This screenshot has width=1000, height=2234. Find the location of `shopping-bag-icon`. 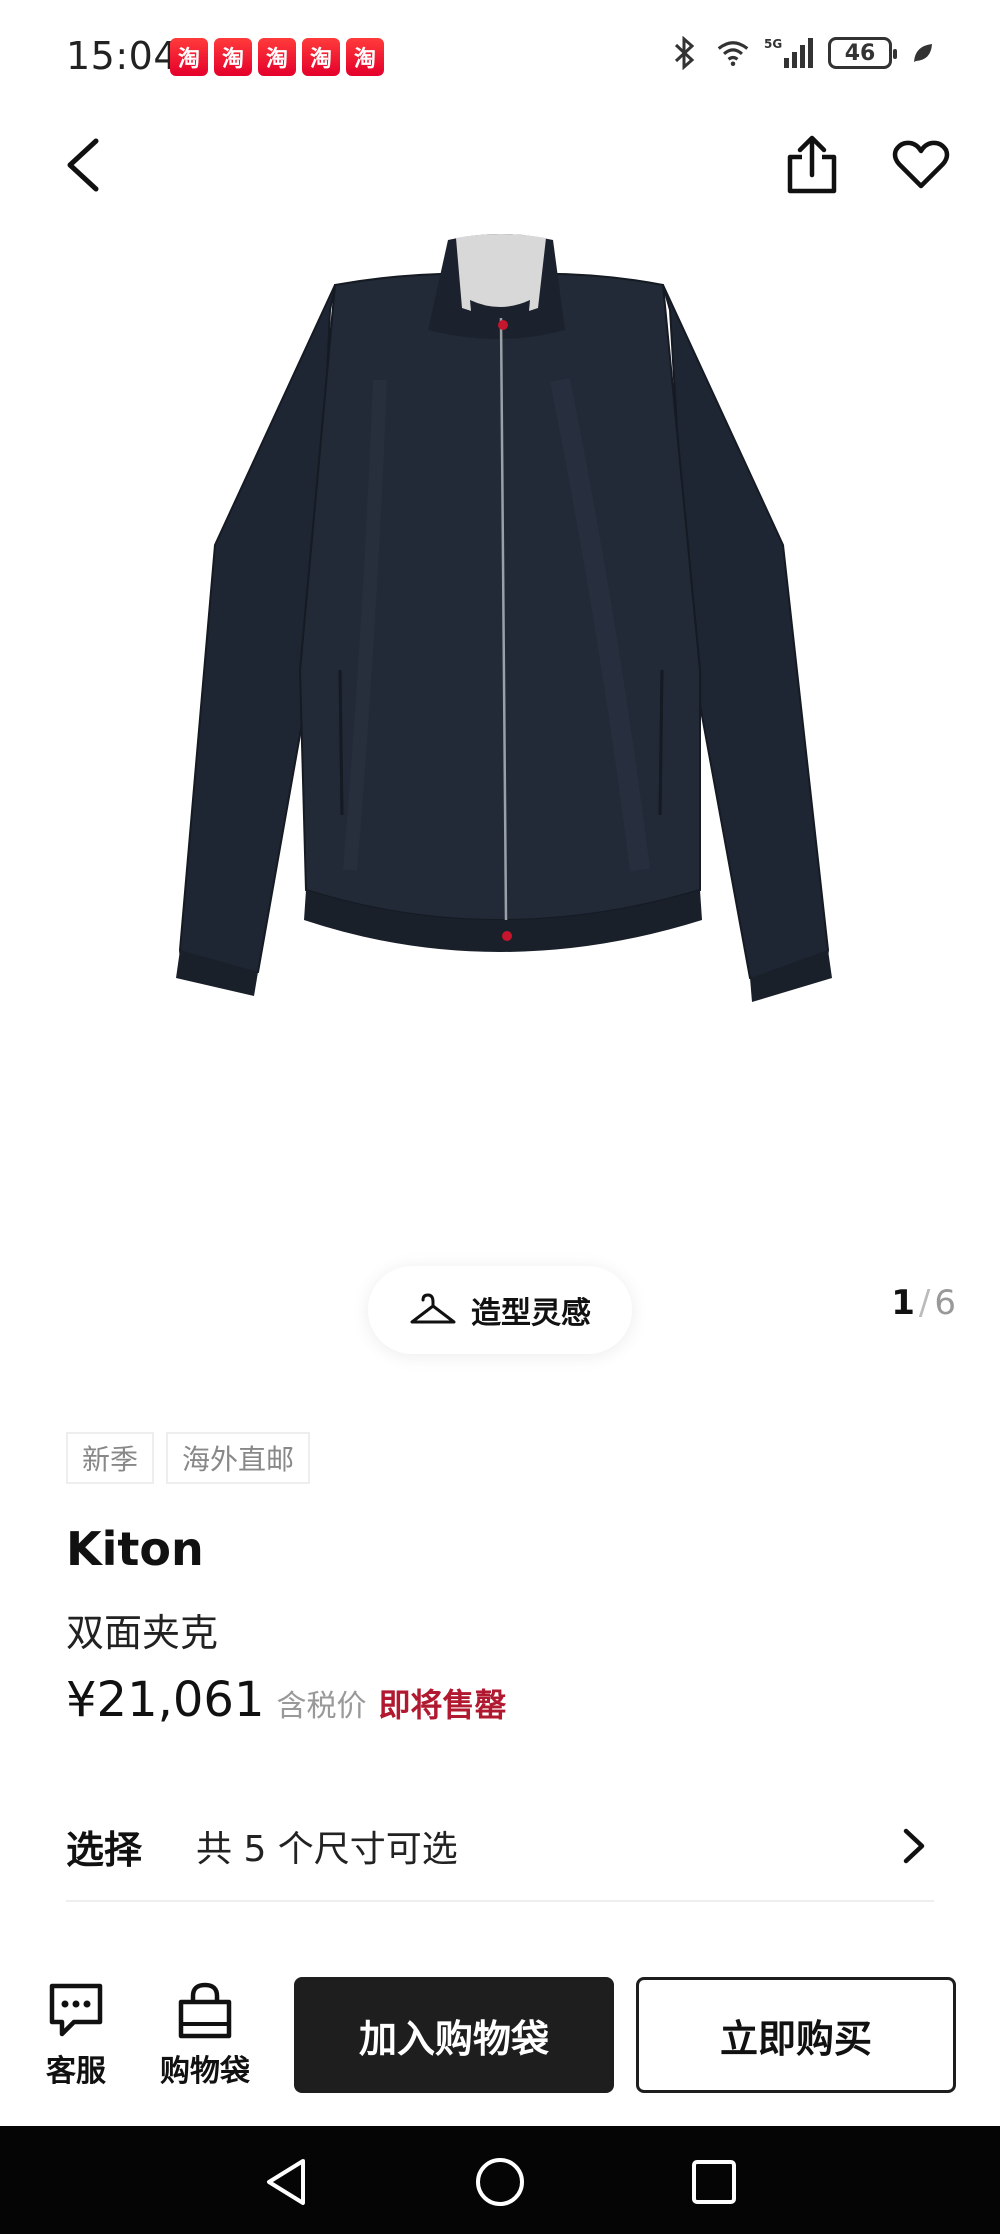

shopping-bag-icon is located at coordinates (205, 2010).